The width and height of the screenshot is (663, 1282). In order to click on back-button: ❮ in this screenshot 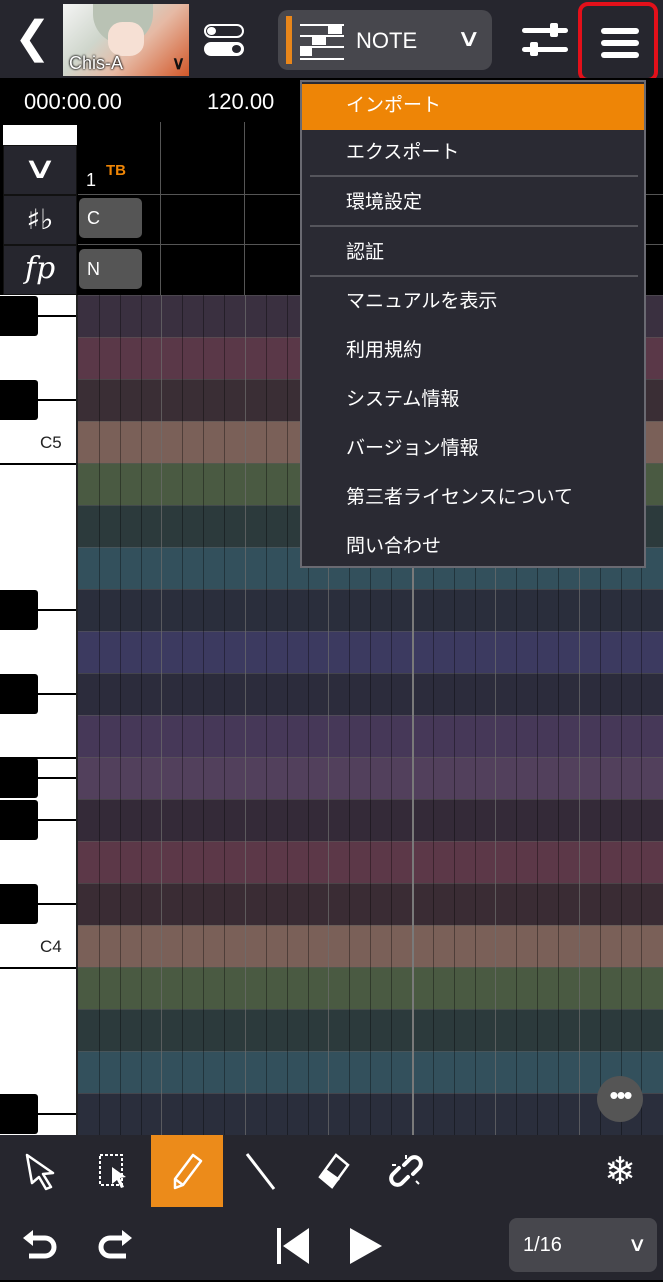, I will do `click(34, 39)`.